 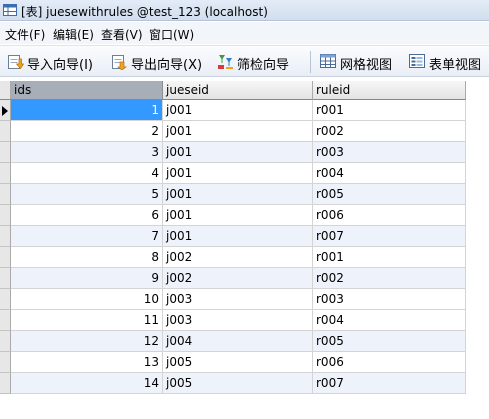 What do you see at coordinates (171, 34) in the screenshot?
I see `menu-window: 窗口(W)` at bounding box center [171, 34].